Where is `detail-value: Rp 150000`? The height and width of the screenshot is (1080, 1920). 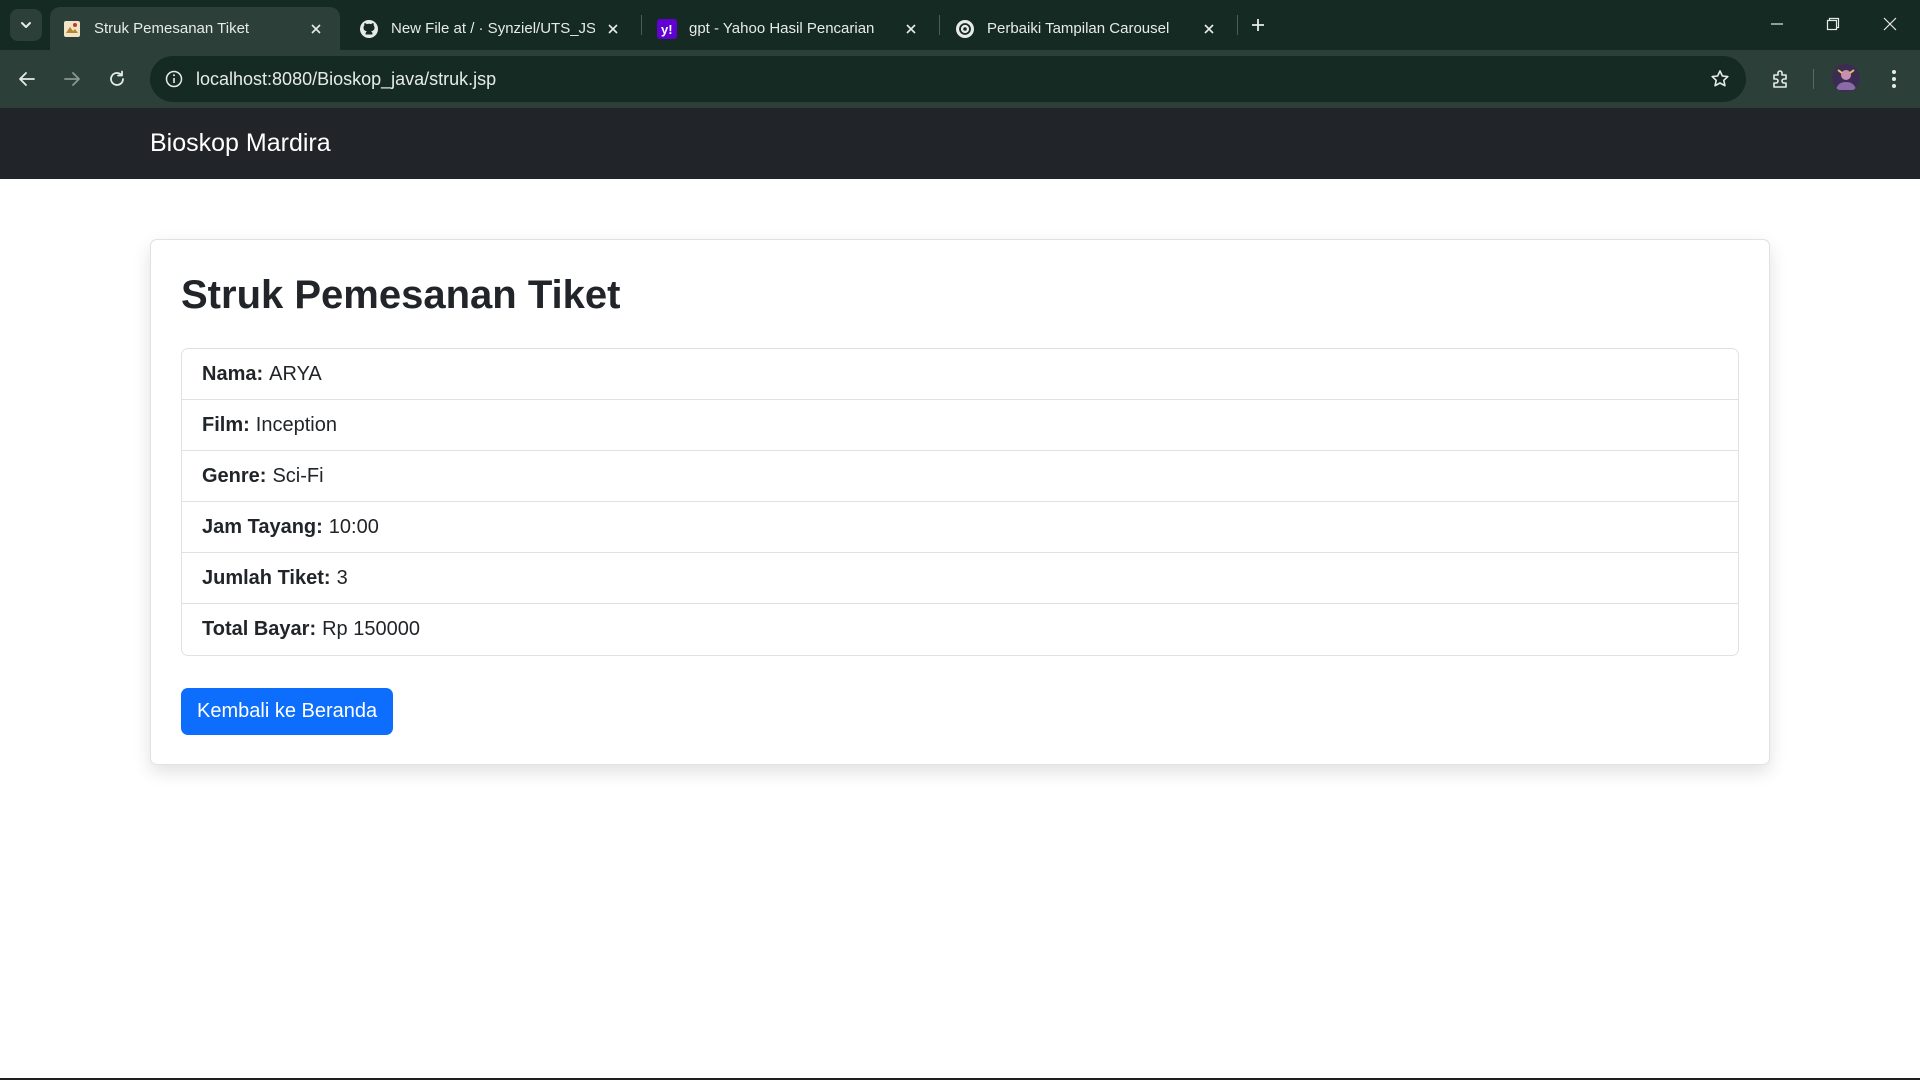
detail-value: Rp 150000 is located at coordinates (371, 629).